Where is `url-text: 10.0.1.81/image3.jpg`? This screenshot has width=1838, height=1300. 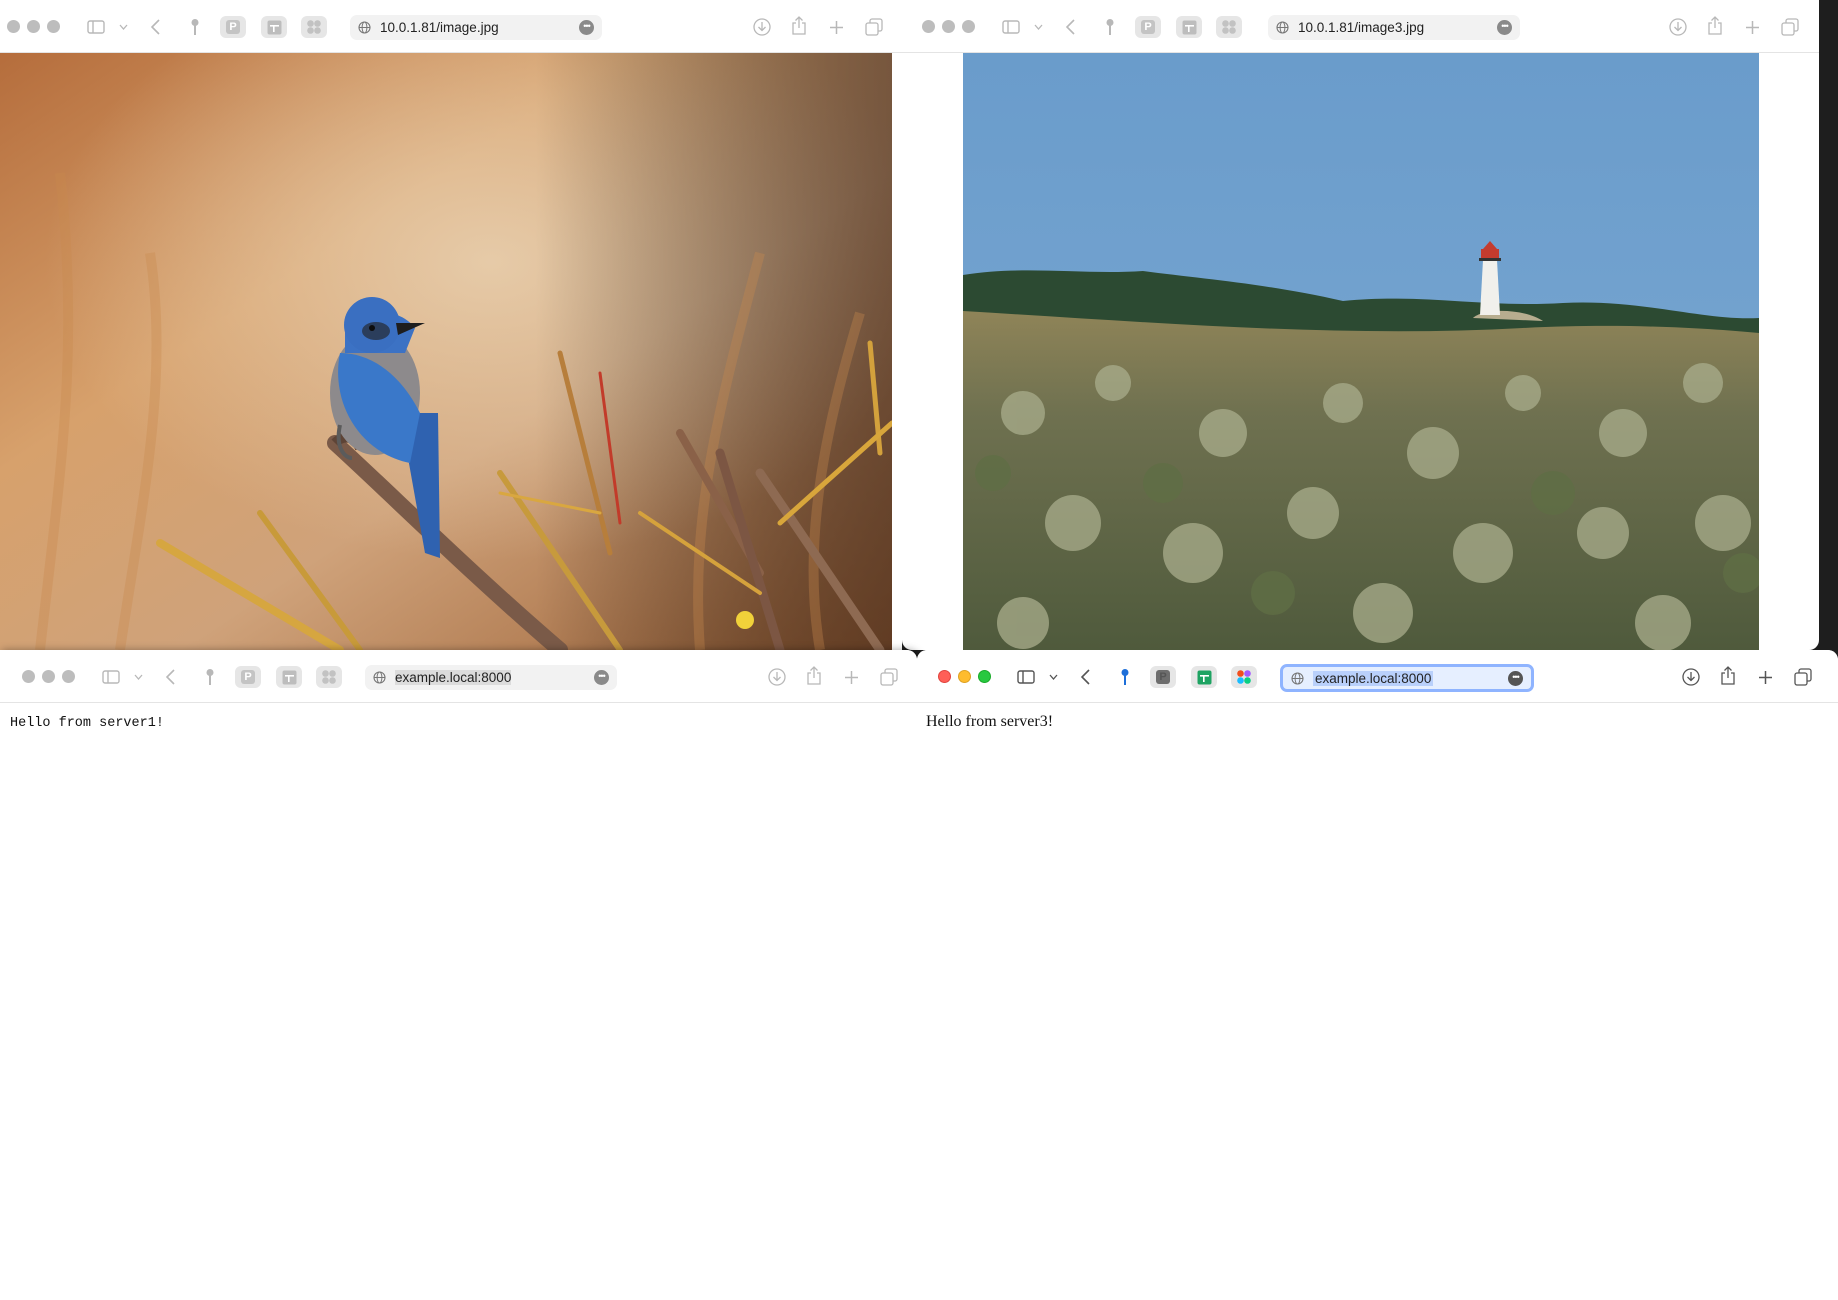
url-text: 10.0.1.81/image3.jpg is located at coordinates (1361, 27).